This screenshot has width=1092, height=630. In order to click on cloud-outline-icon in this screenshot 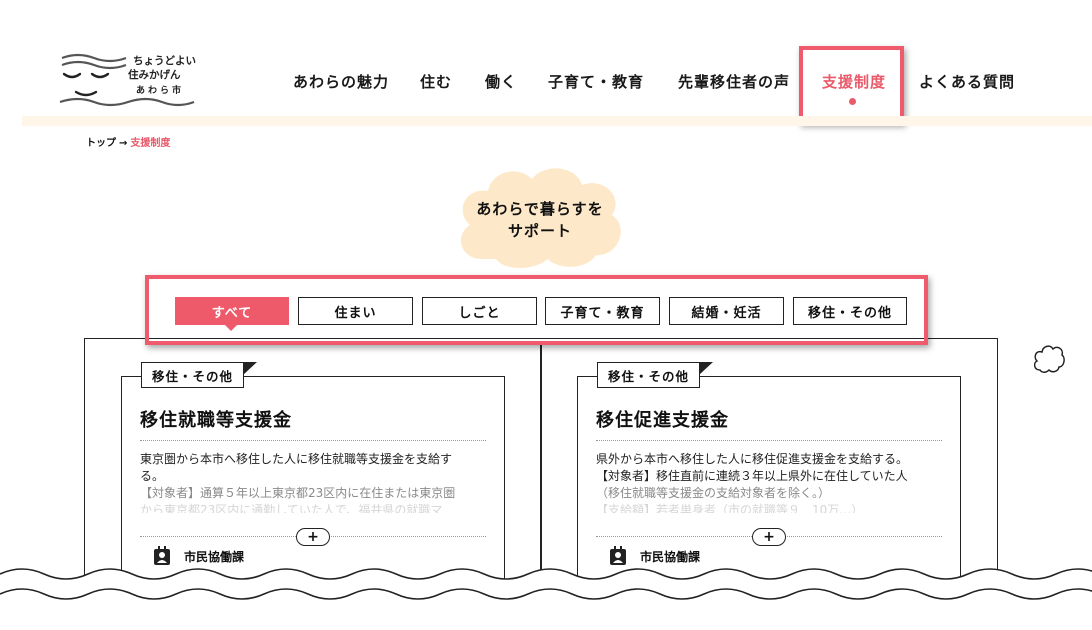, I will do `click(1049, 359)`.